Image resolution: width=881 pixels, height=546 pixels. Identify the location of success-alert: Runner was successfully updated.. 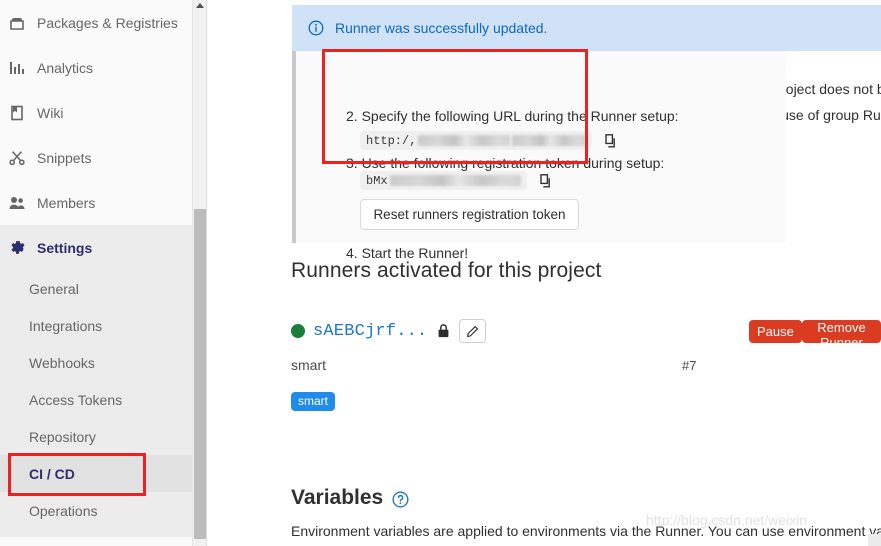
(586, 28).